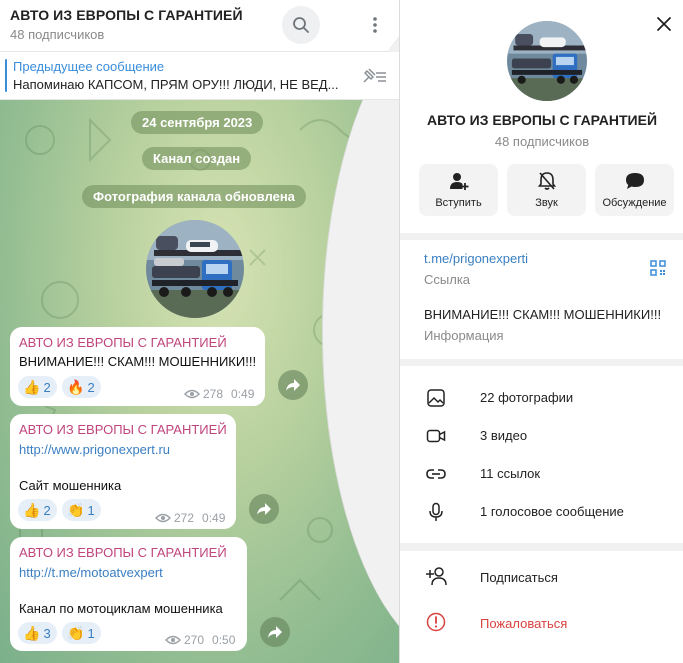 This screenshot has width=683, height=663. What do you see at coordinates (458, 181) in the screenshot?
I see `add-user-icon` at bounding box center [458, 181].